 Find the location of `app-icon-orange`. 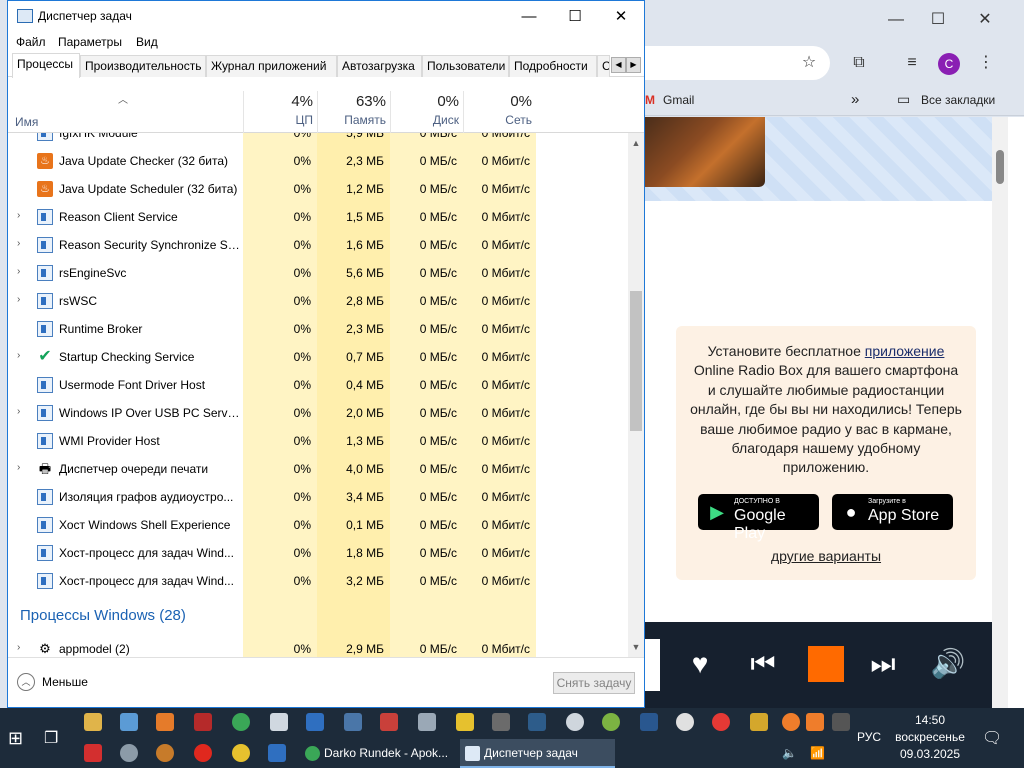

app-icon-orange is located at coordinates (165, 722).